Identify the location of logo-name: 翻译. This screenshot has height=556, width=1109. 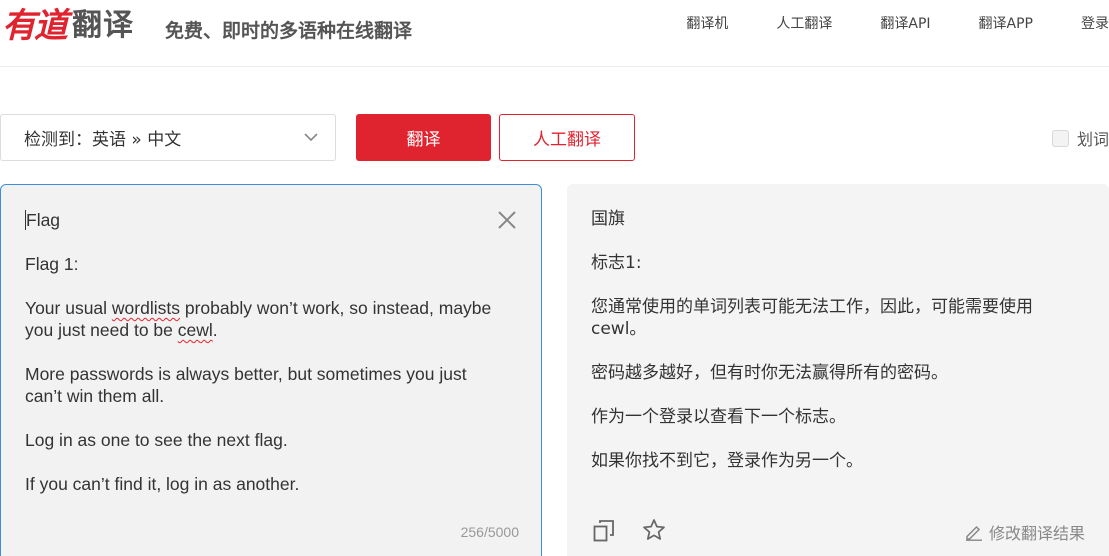
(103, 25).